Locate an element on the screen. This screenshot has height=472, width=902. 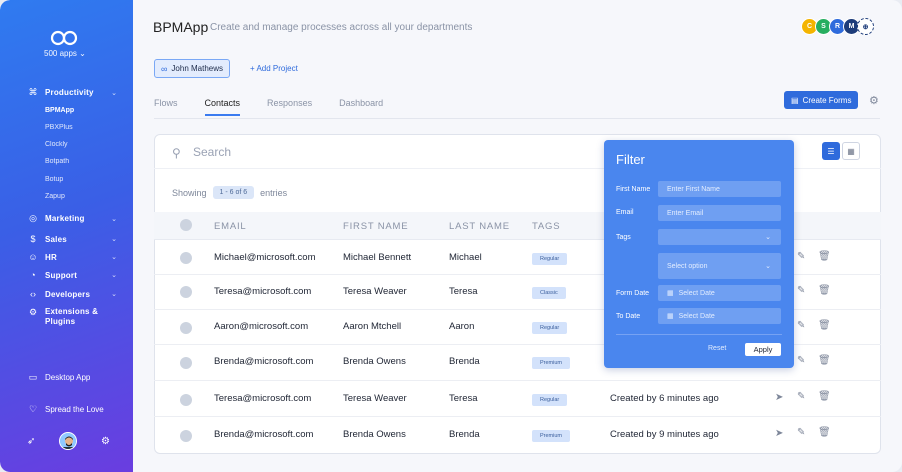
sidebar-item-label: Productivity is located at coordinates (69, 92).